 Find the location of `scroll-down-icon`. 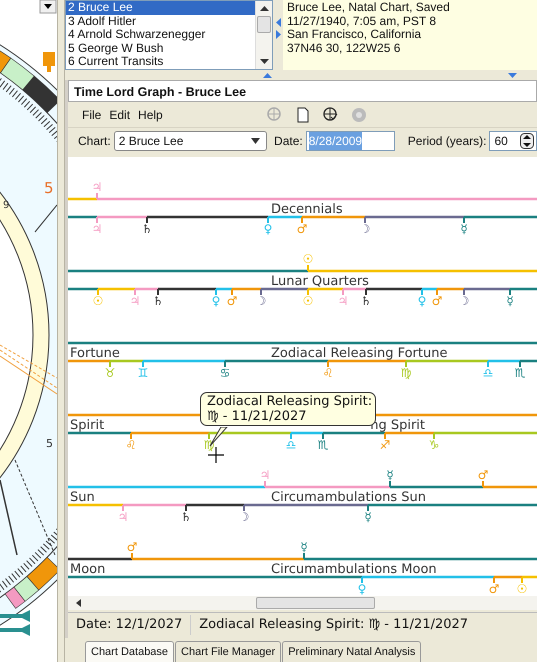

scroll-down-icon is located at coordinates (264, 62).